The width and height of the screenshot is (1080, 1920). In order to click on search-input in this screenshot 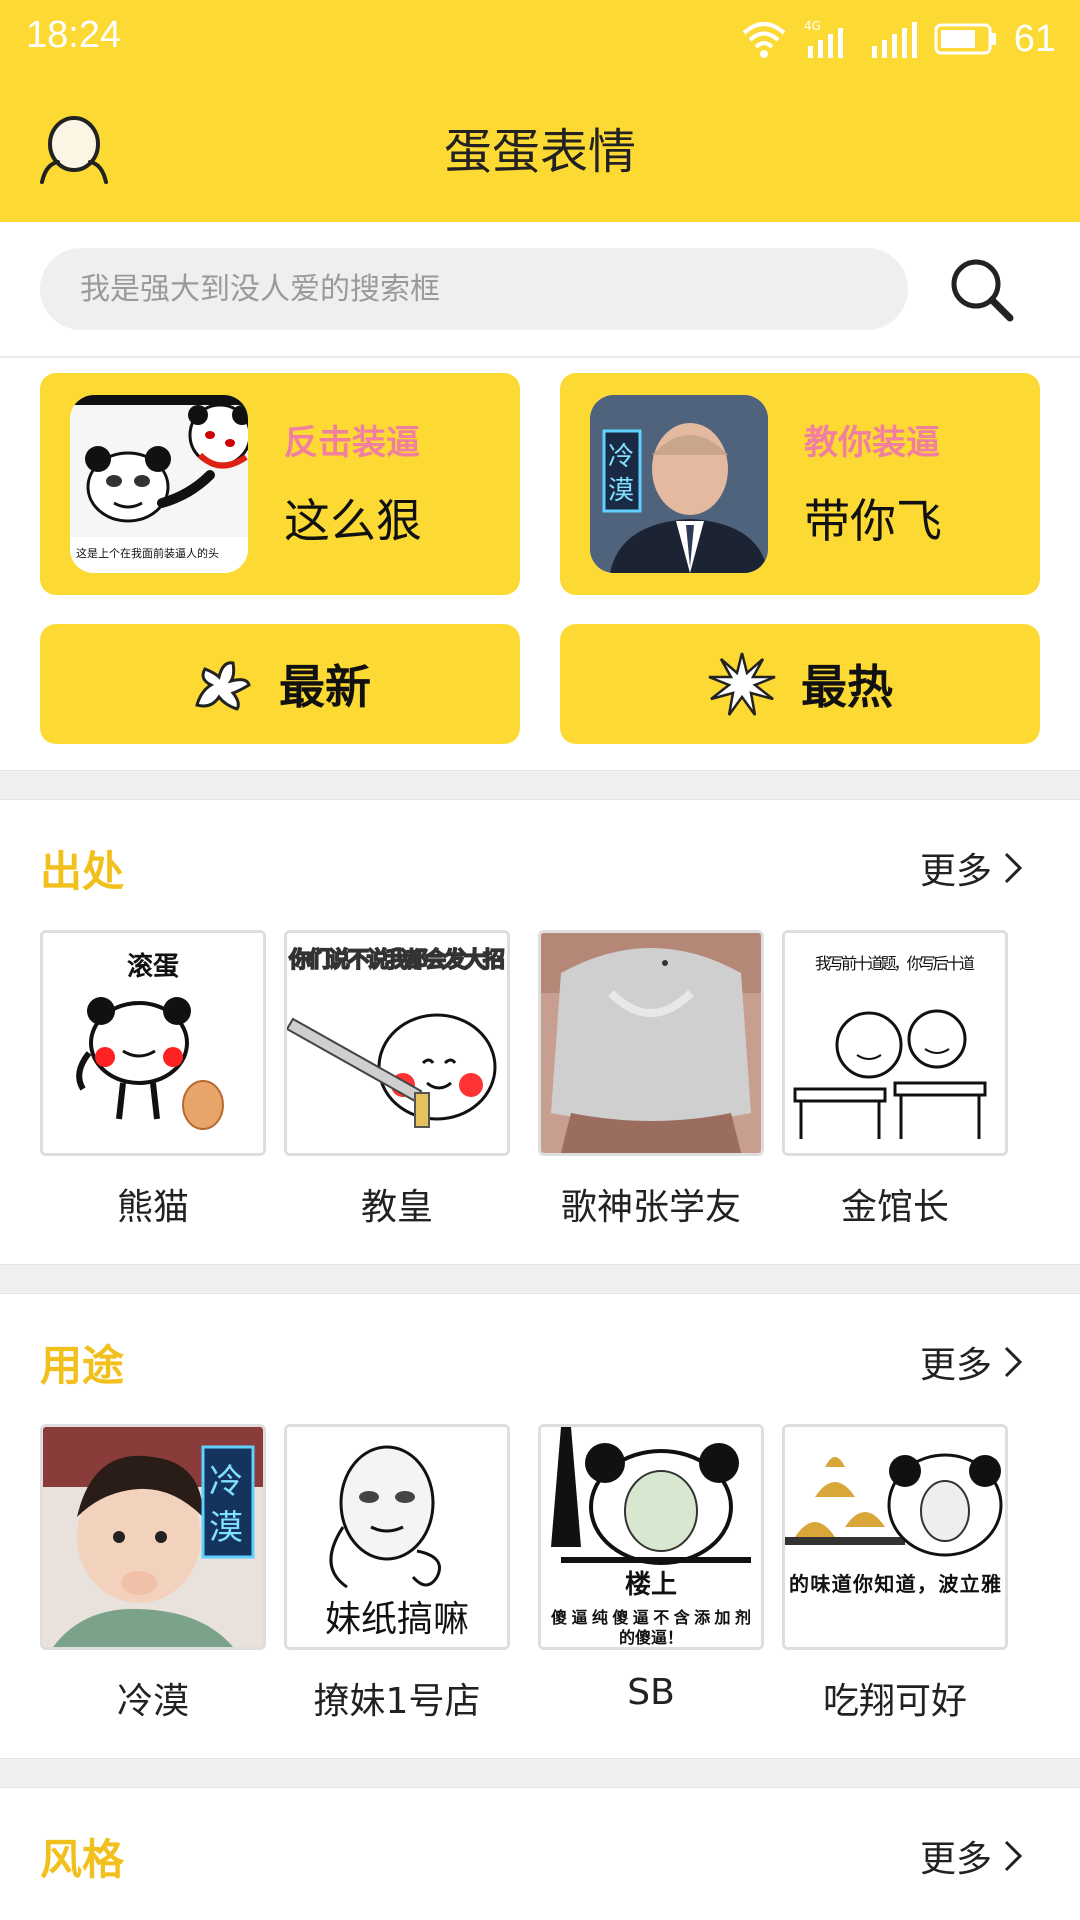, I will do `click(474, 289)`.